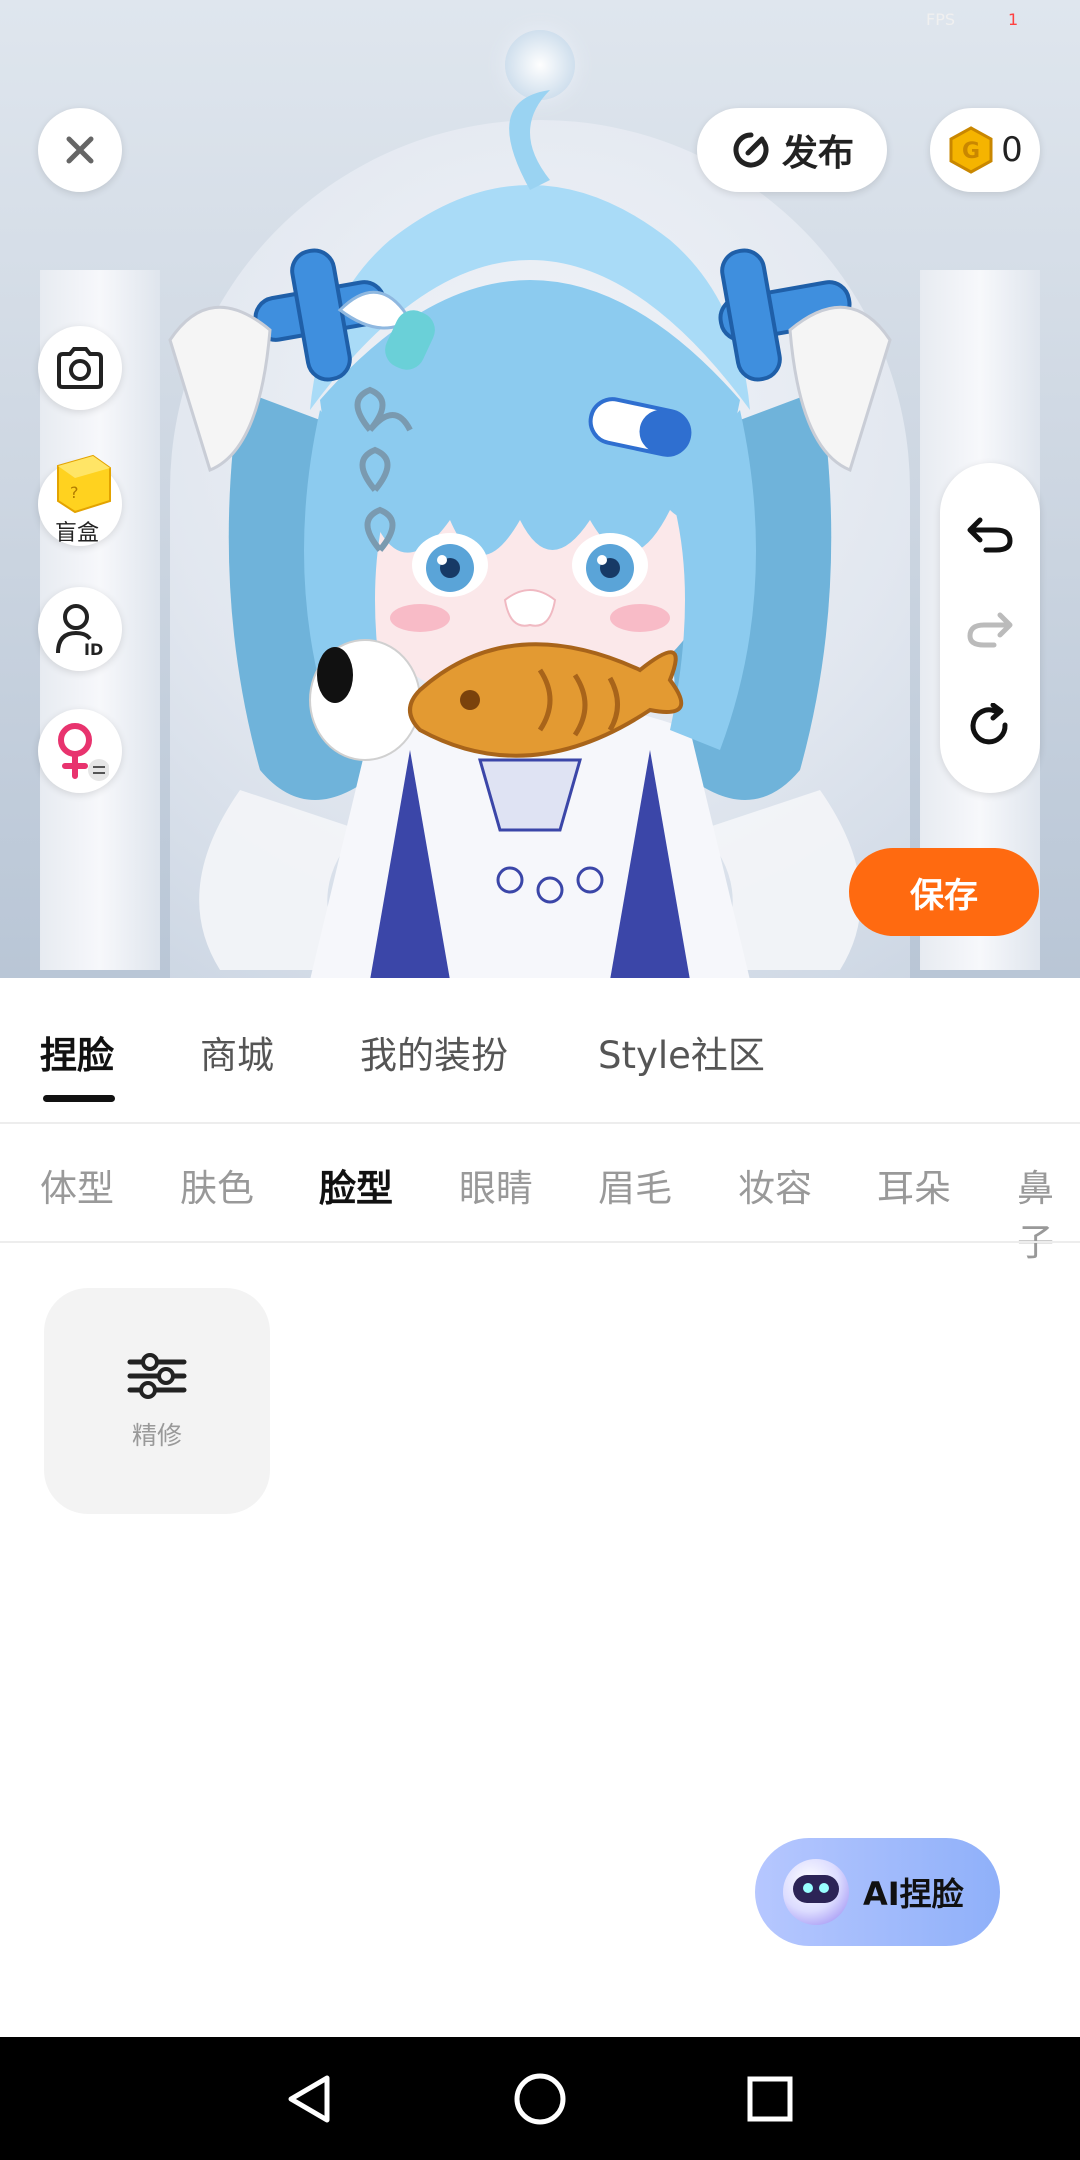 The image size is (1080, 2160). I want to click on save-button: 保存, so click(944, 892).